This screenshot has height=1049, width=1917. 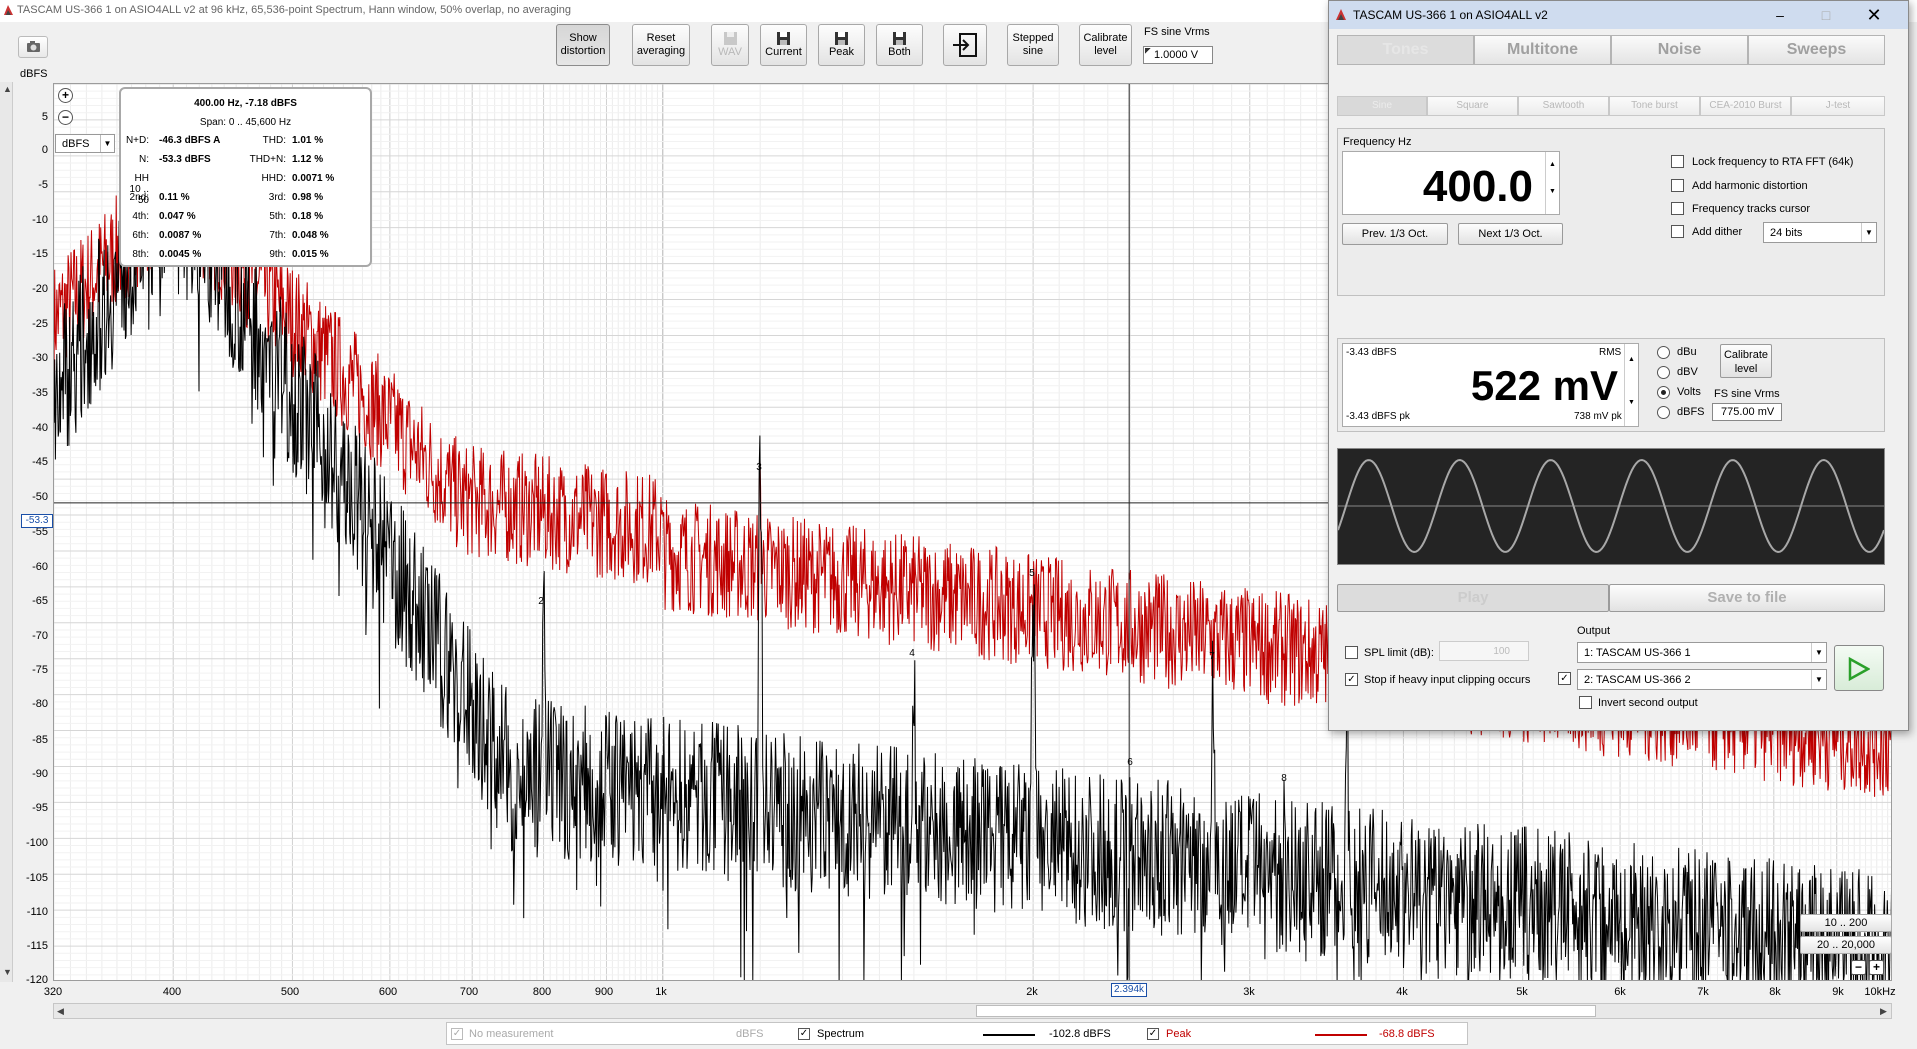 I want to click on invert-second-output-checkbox, so click(x=1585, y=702).